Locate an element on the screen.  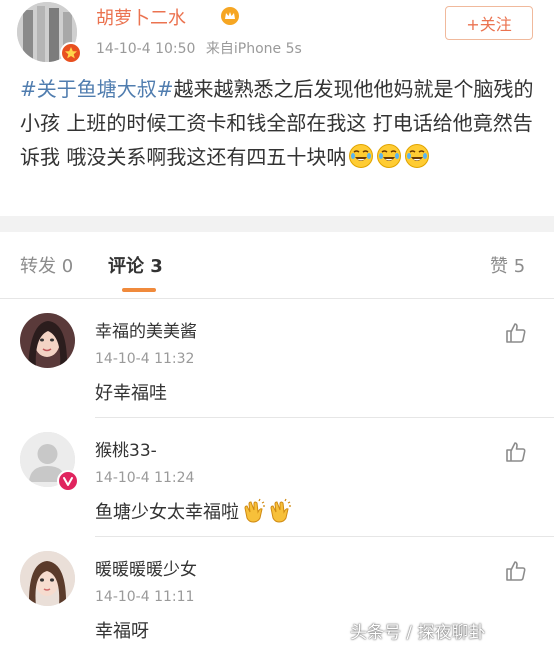
comment-time: 14-10-4 11:11 is located at coordinates (145, 597).